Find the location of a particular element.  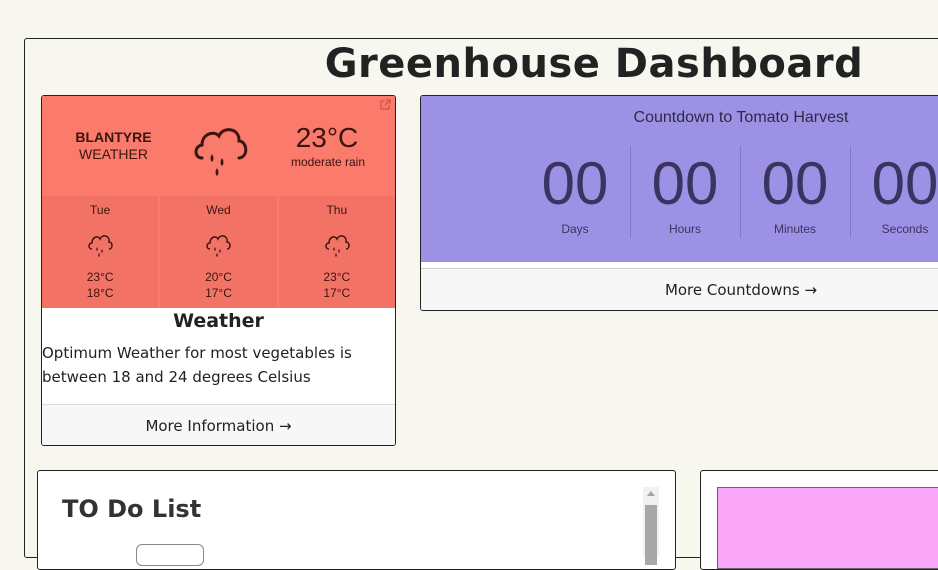

countdown-label: Minutes is located at coordinates (795, 229).